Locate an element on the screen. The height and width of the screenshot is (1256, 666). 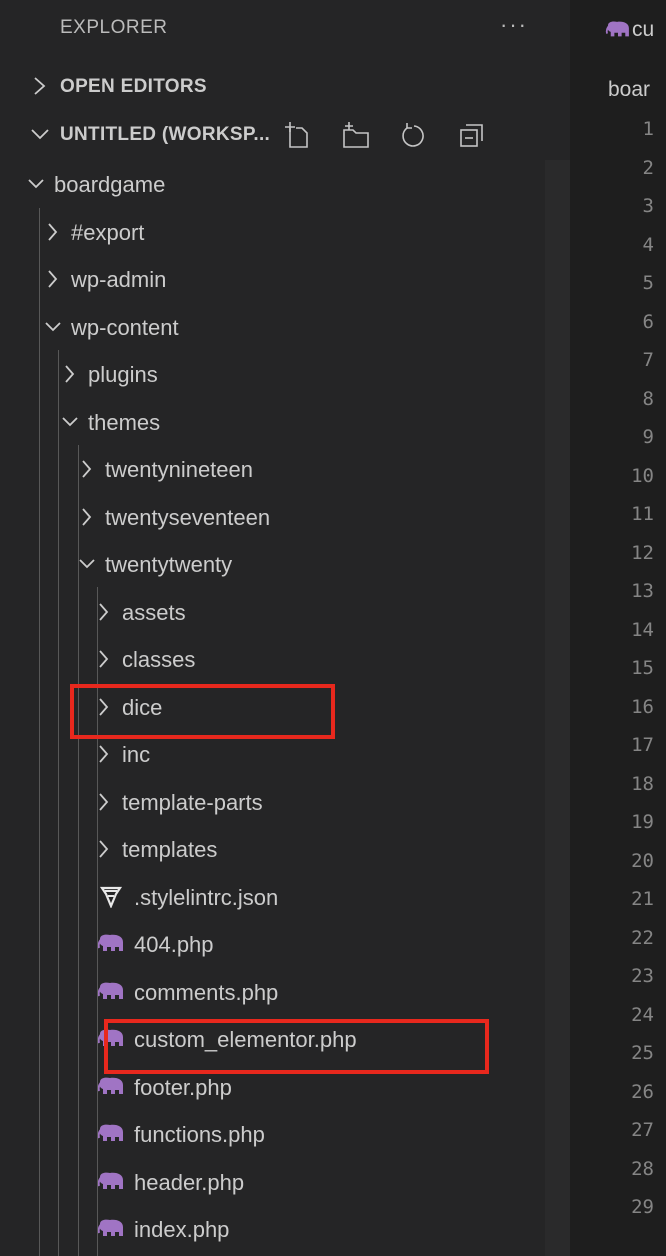
tree-item-wp-content: wp-content is located at coordinates (272, 327).